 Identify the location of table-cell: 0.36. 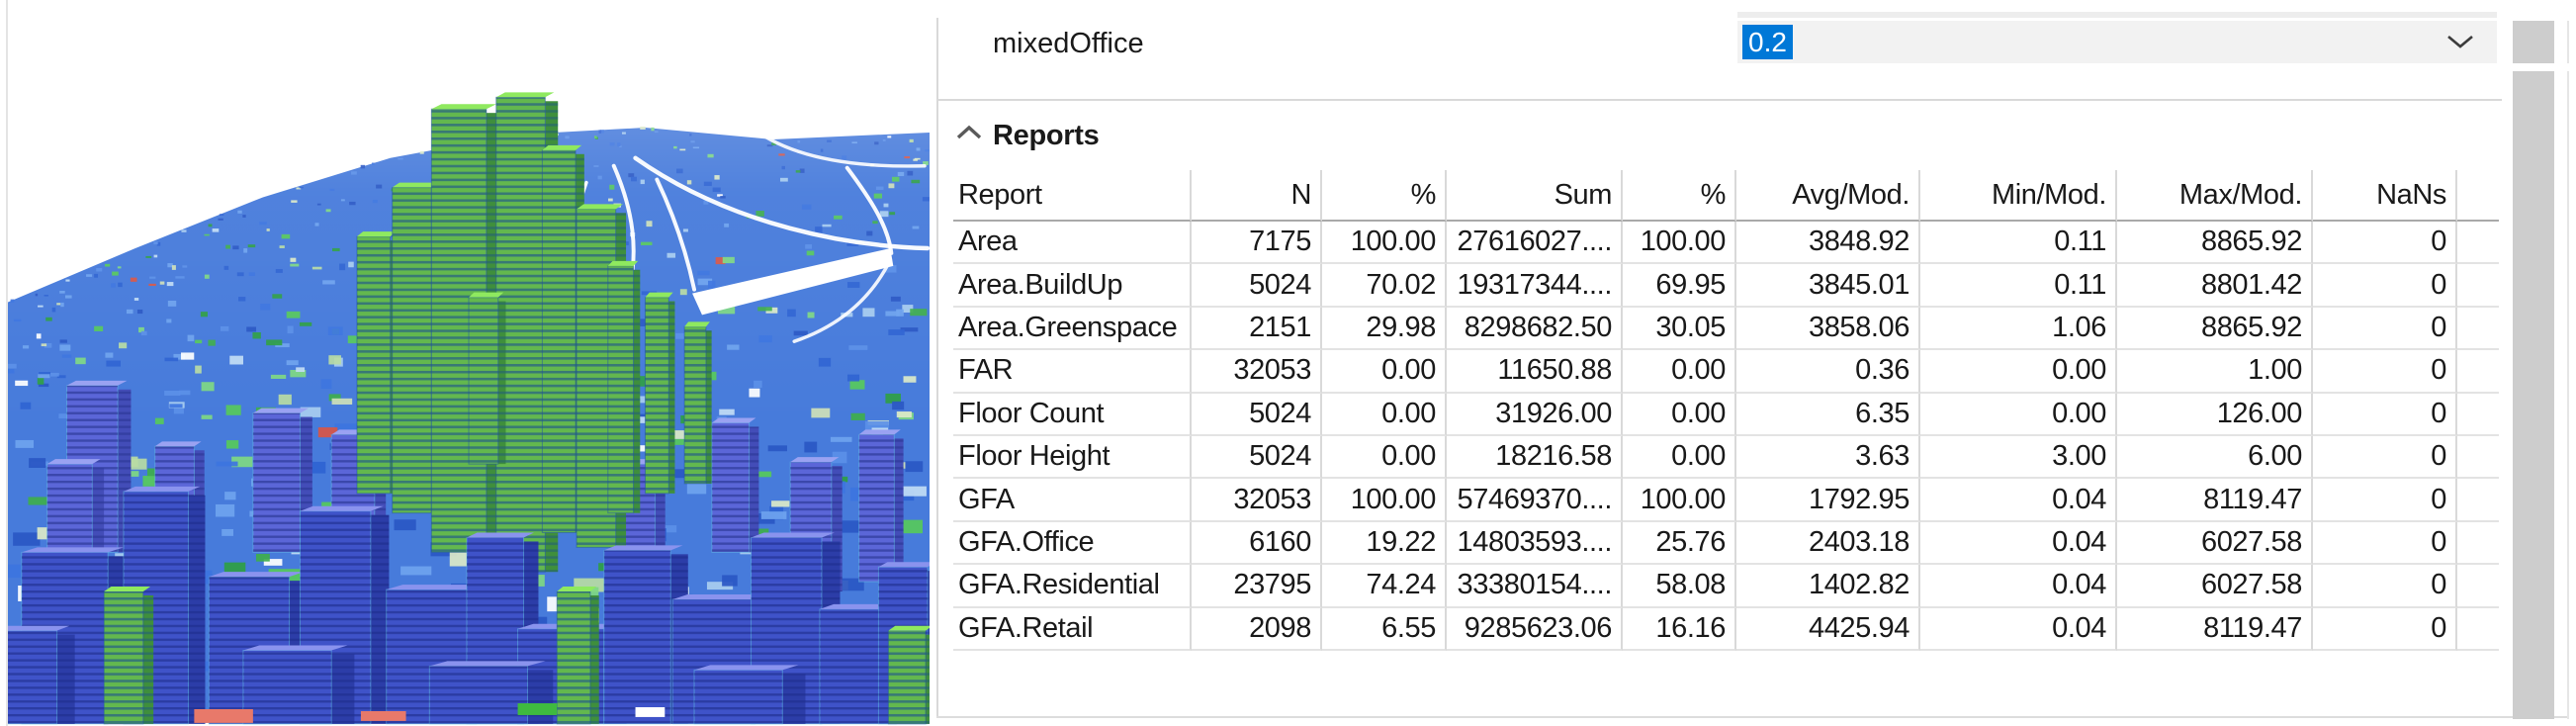
(1828, 372).